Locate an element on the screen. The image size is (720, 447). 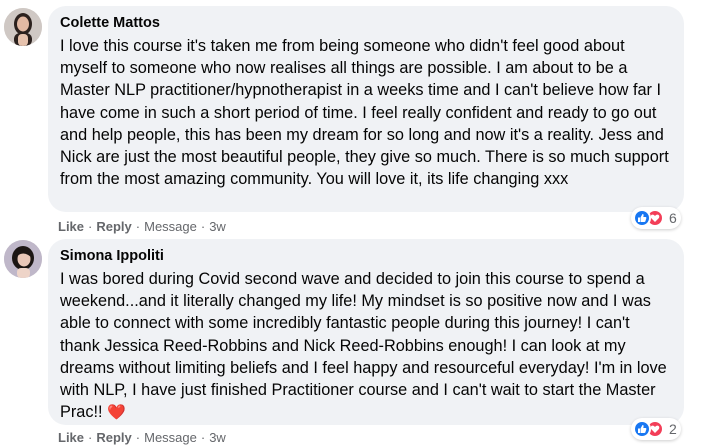
comment-author: Colette Mattos is located at coordinates (366, 23).